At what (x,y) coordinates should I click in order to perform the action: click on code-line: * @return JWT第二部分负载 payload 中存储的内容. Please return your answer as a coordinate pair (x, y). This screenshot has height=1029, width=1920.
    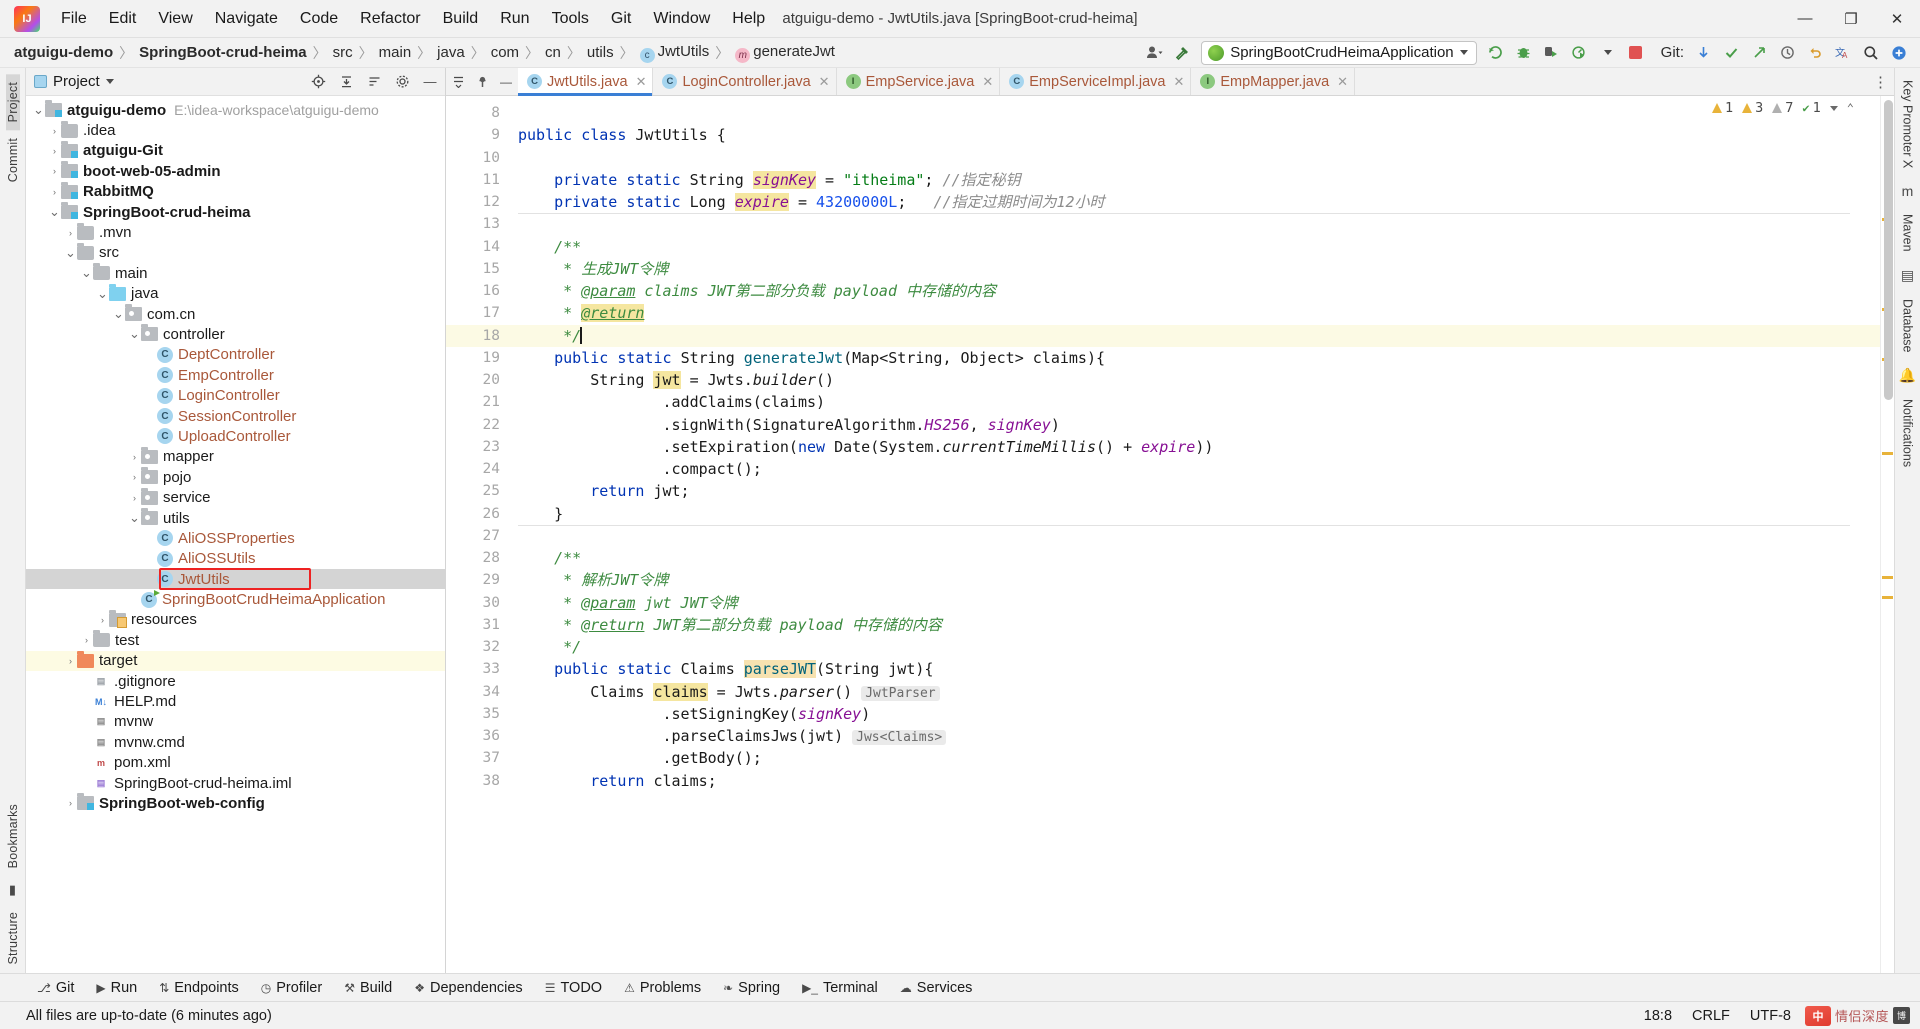
    Looking at the image, I should click on (1194, 625).